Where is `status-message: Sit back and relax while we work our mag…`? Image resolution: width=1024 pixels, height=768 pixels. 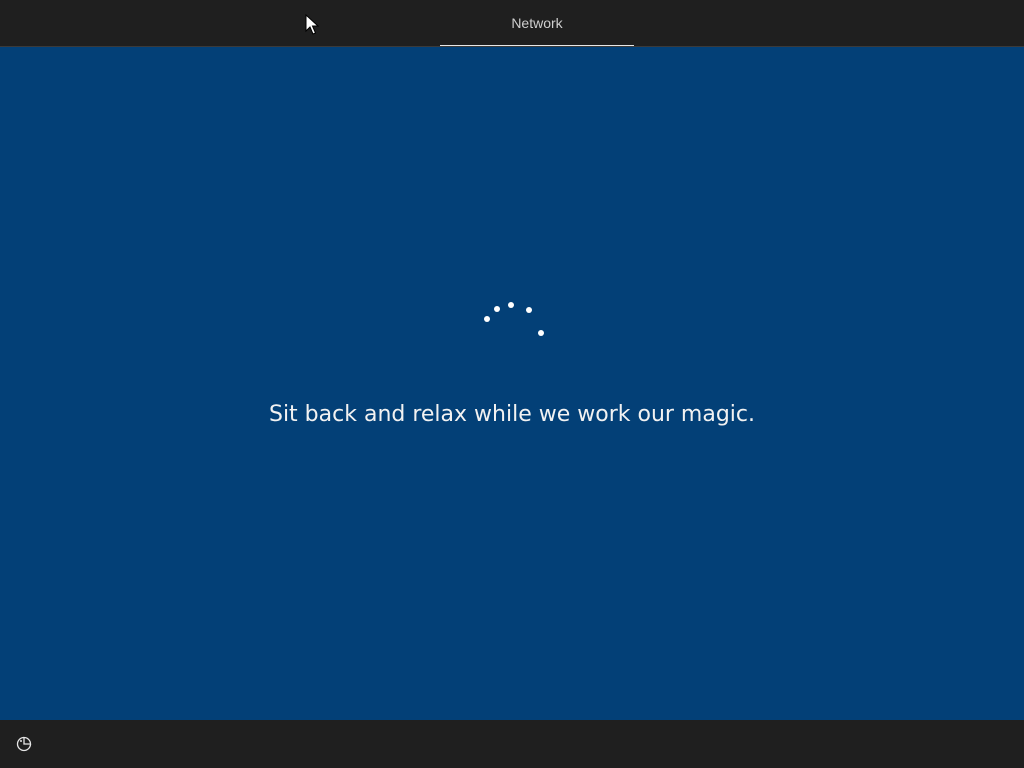
status-message: Sit back and relax while we work our mag… is located at coordinates (512, 414).